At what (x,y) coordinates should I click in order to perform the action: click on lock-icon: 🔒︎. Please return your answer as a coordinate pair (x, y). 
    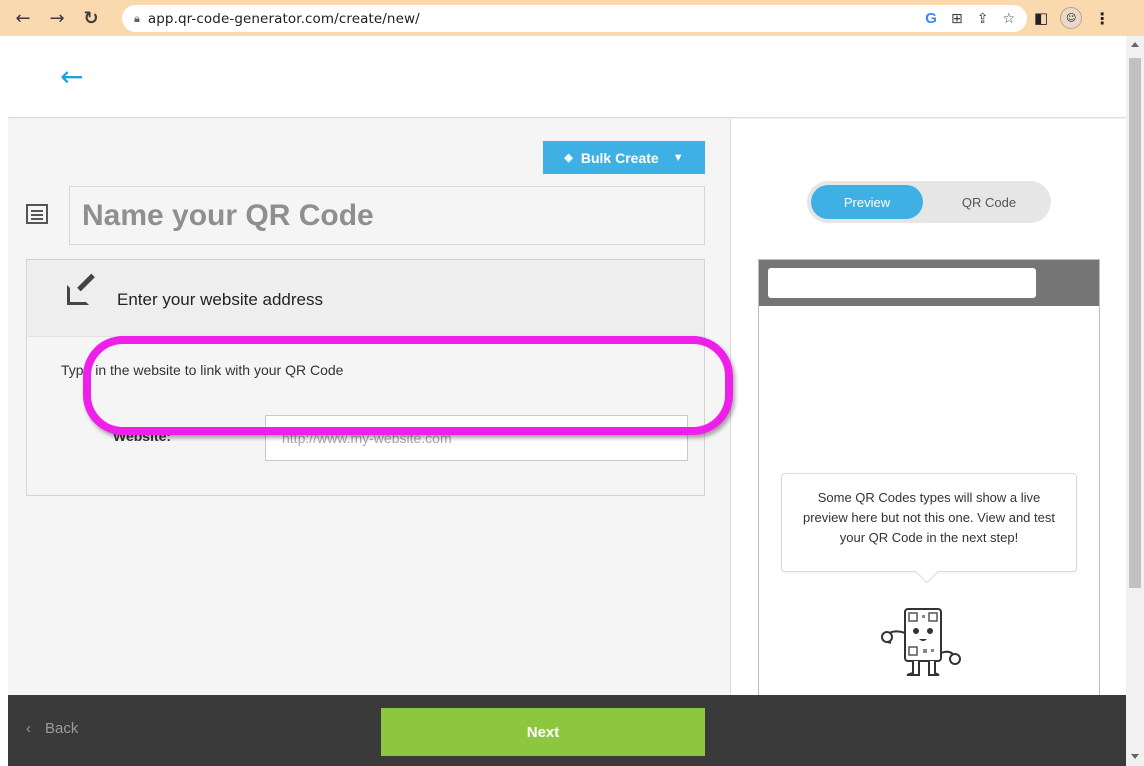
    Looking at the image, I should click on (137, 18).